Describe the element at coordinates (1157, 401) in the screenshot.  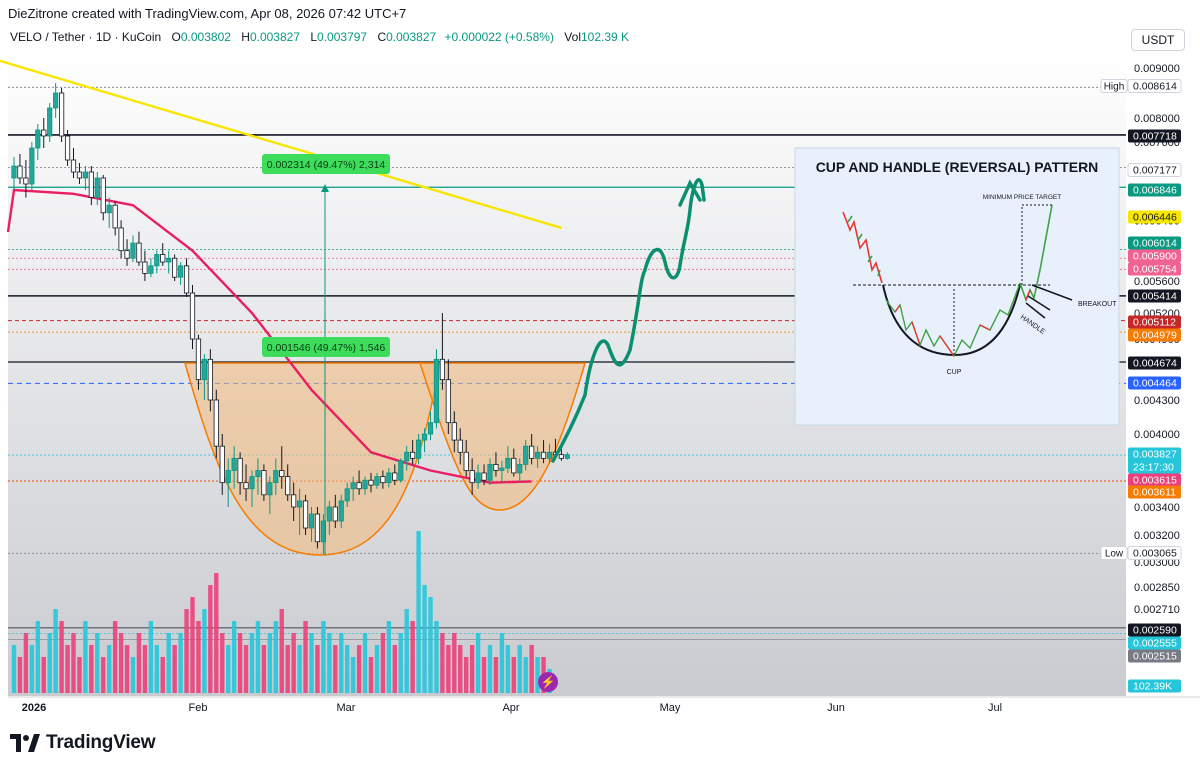
I see `price-tick-label: 0.004300` at that location.